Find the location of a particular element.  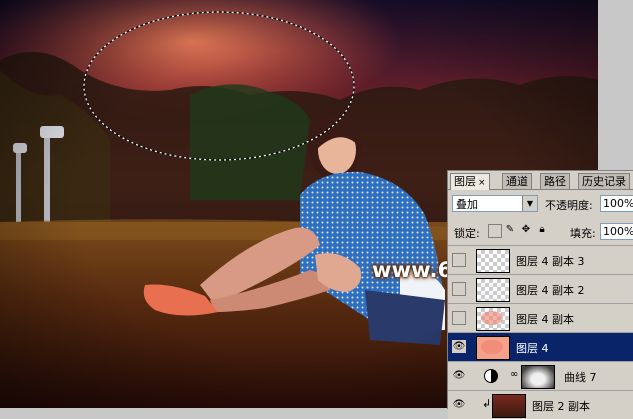

layer-row-selected: 👁︎ 图层 4 is located at coordinates (540, 346).